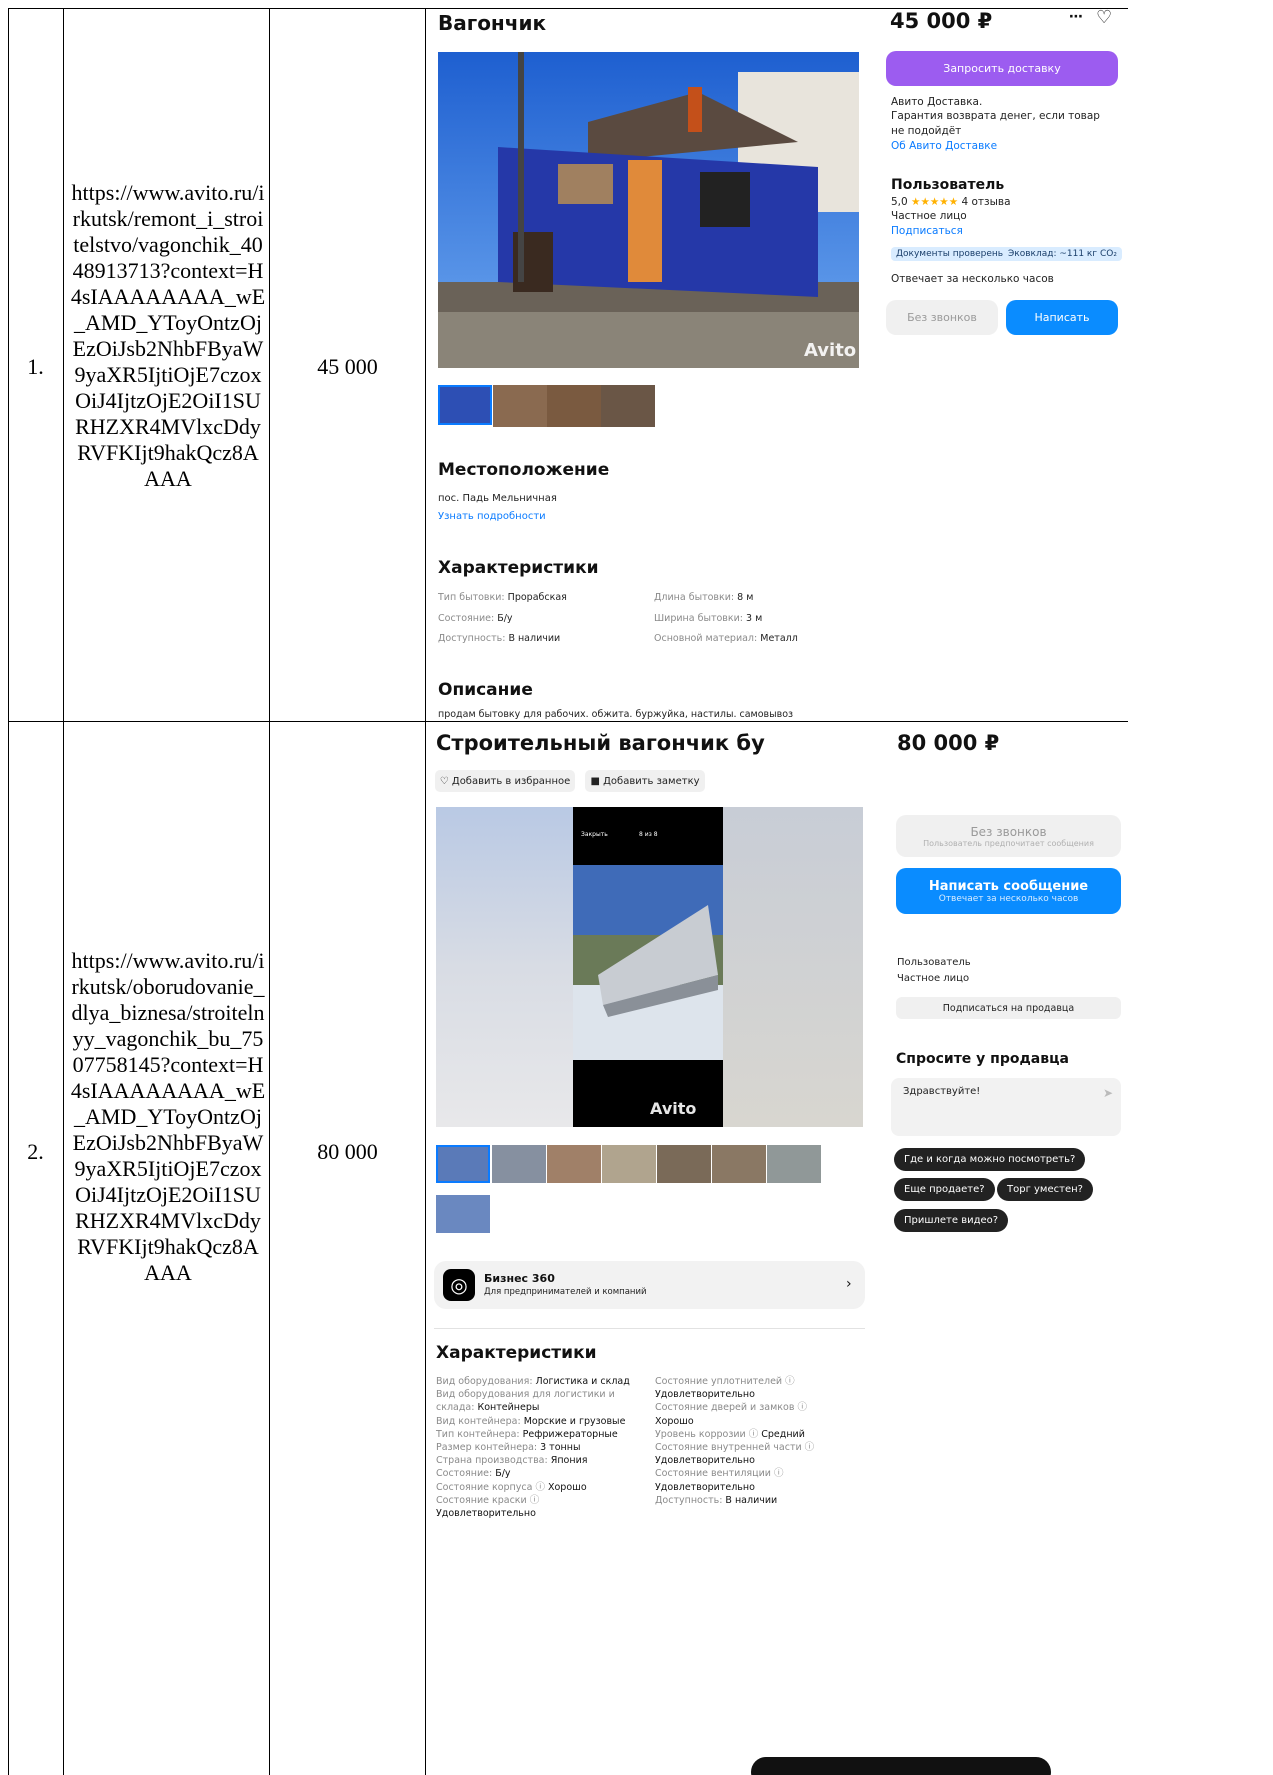 The width and height of the screenshot is (1273, 1775). What do you see at coordinates (944, 1189) in the screenshot?
I see `quick-question-chip: Еще продаете?` at bounding box center [944, 1189].